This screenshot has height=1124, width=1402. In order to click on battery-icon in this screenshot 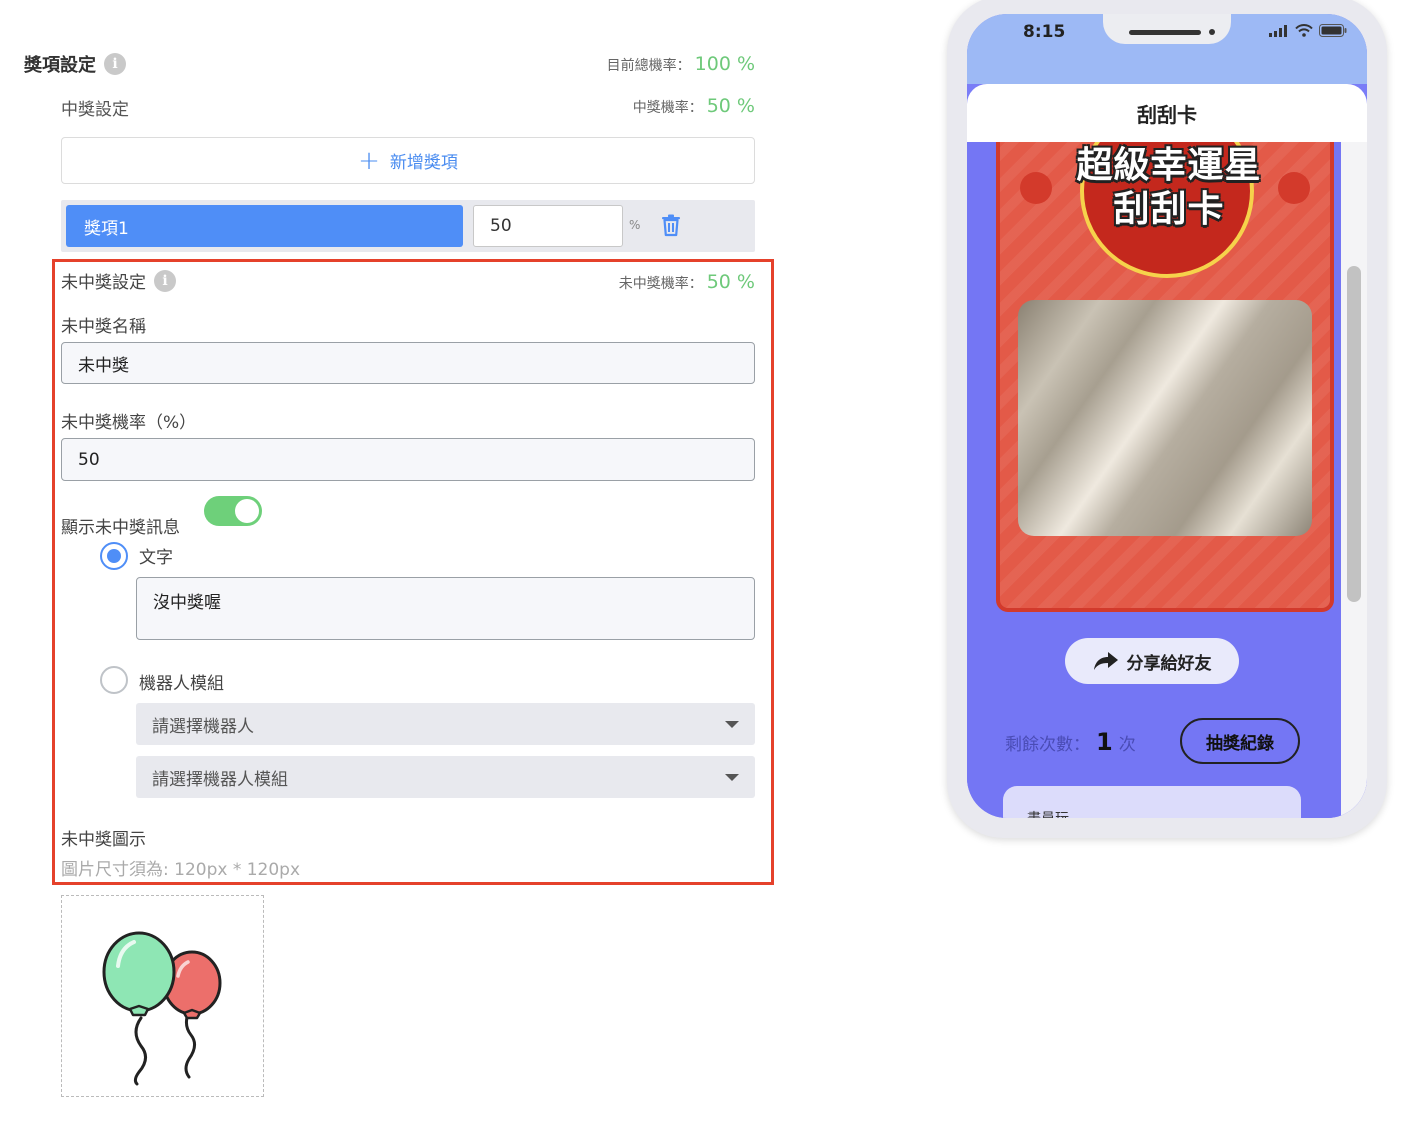, I will do `click(1333, 30)`.